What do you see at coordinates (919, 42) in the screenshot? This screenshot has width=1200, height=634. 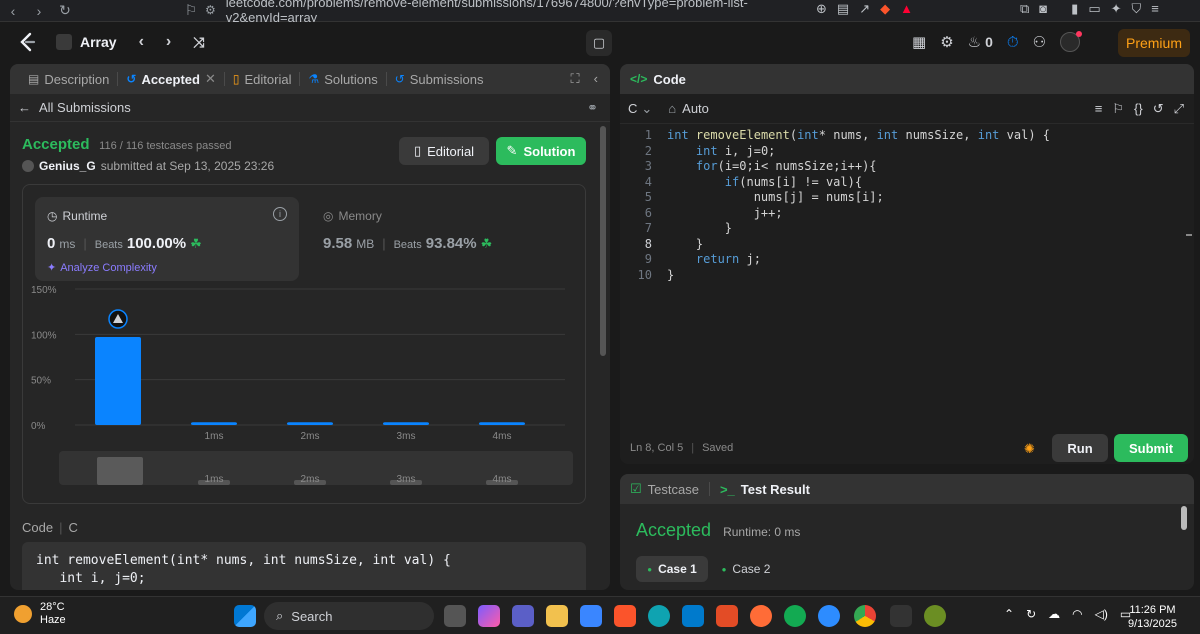 I see `layout-icon: ▦` at bounding box center [919, 42].